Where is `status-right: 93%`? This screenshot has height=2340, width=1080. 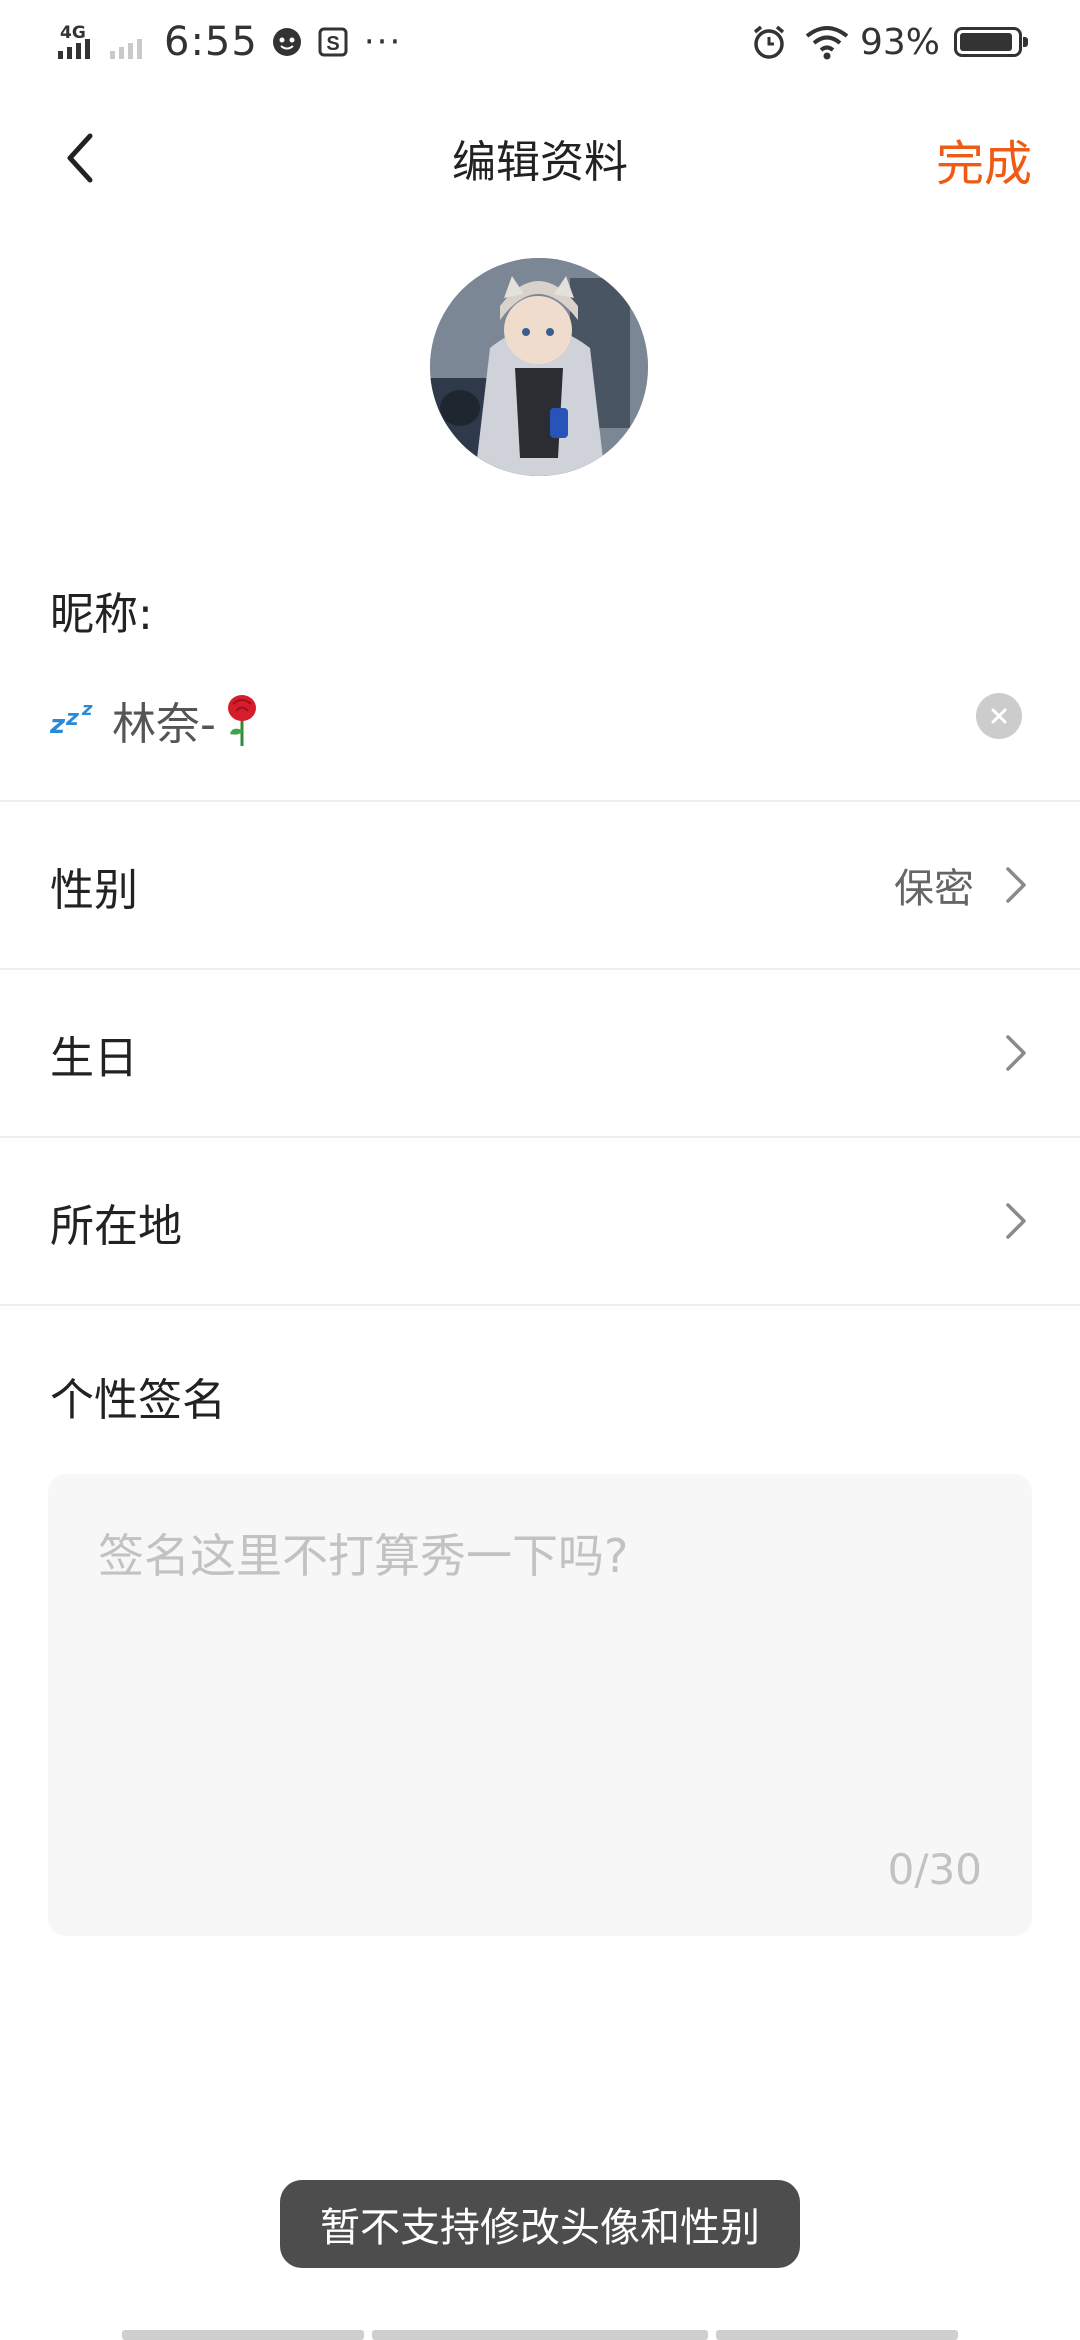 status-right: 93% is located at coordinates (889, 42).